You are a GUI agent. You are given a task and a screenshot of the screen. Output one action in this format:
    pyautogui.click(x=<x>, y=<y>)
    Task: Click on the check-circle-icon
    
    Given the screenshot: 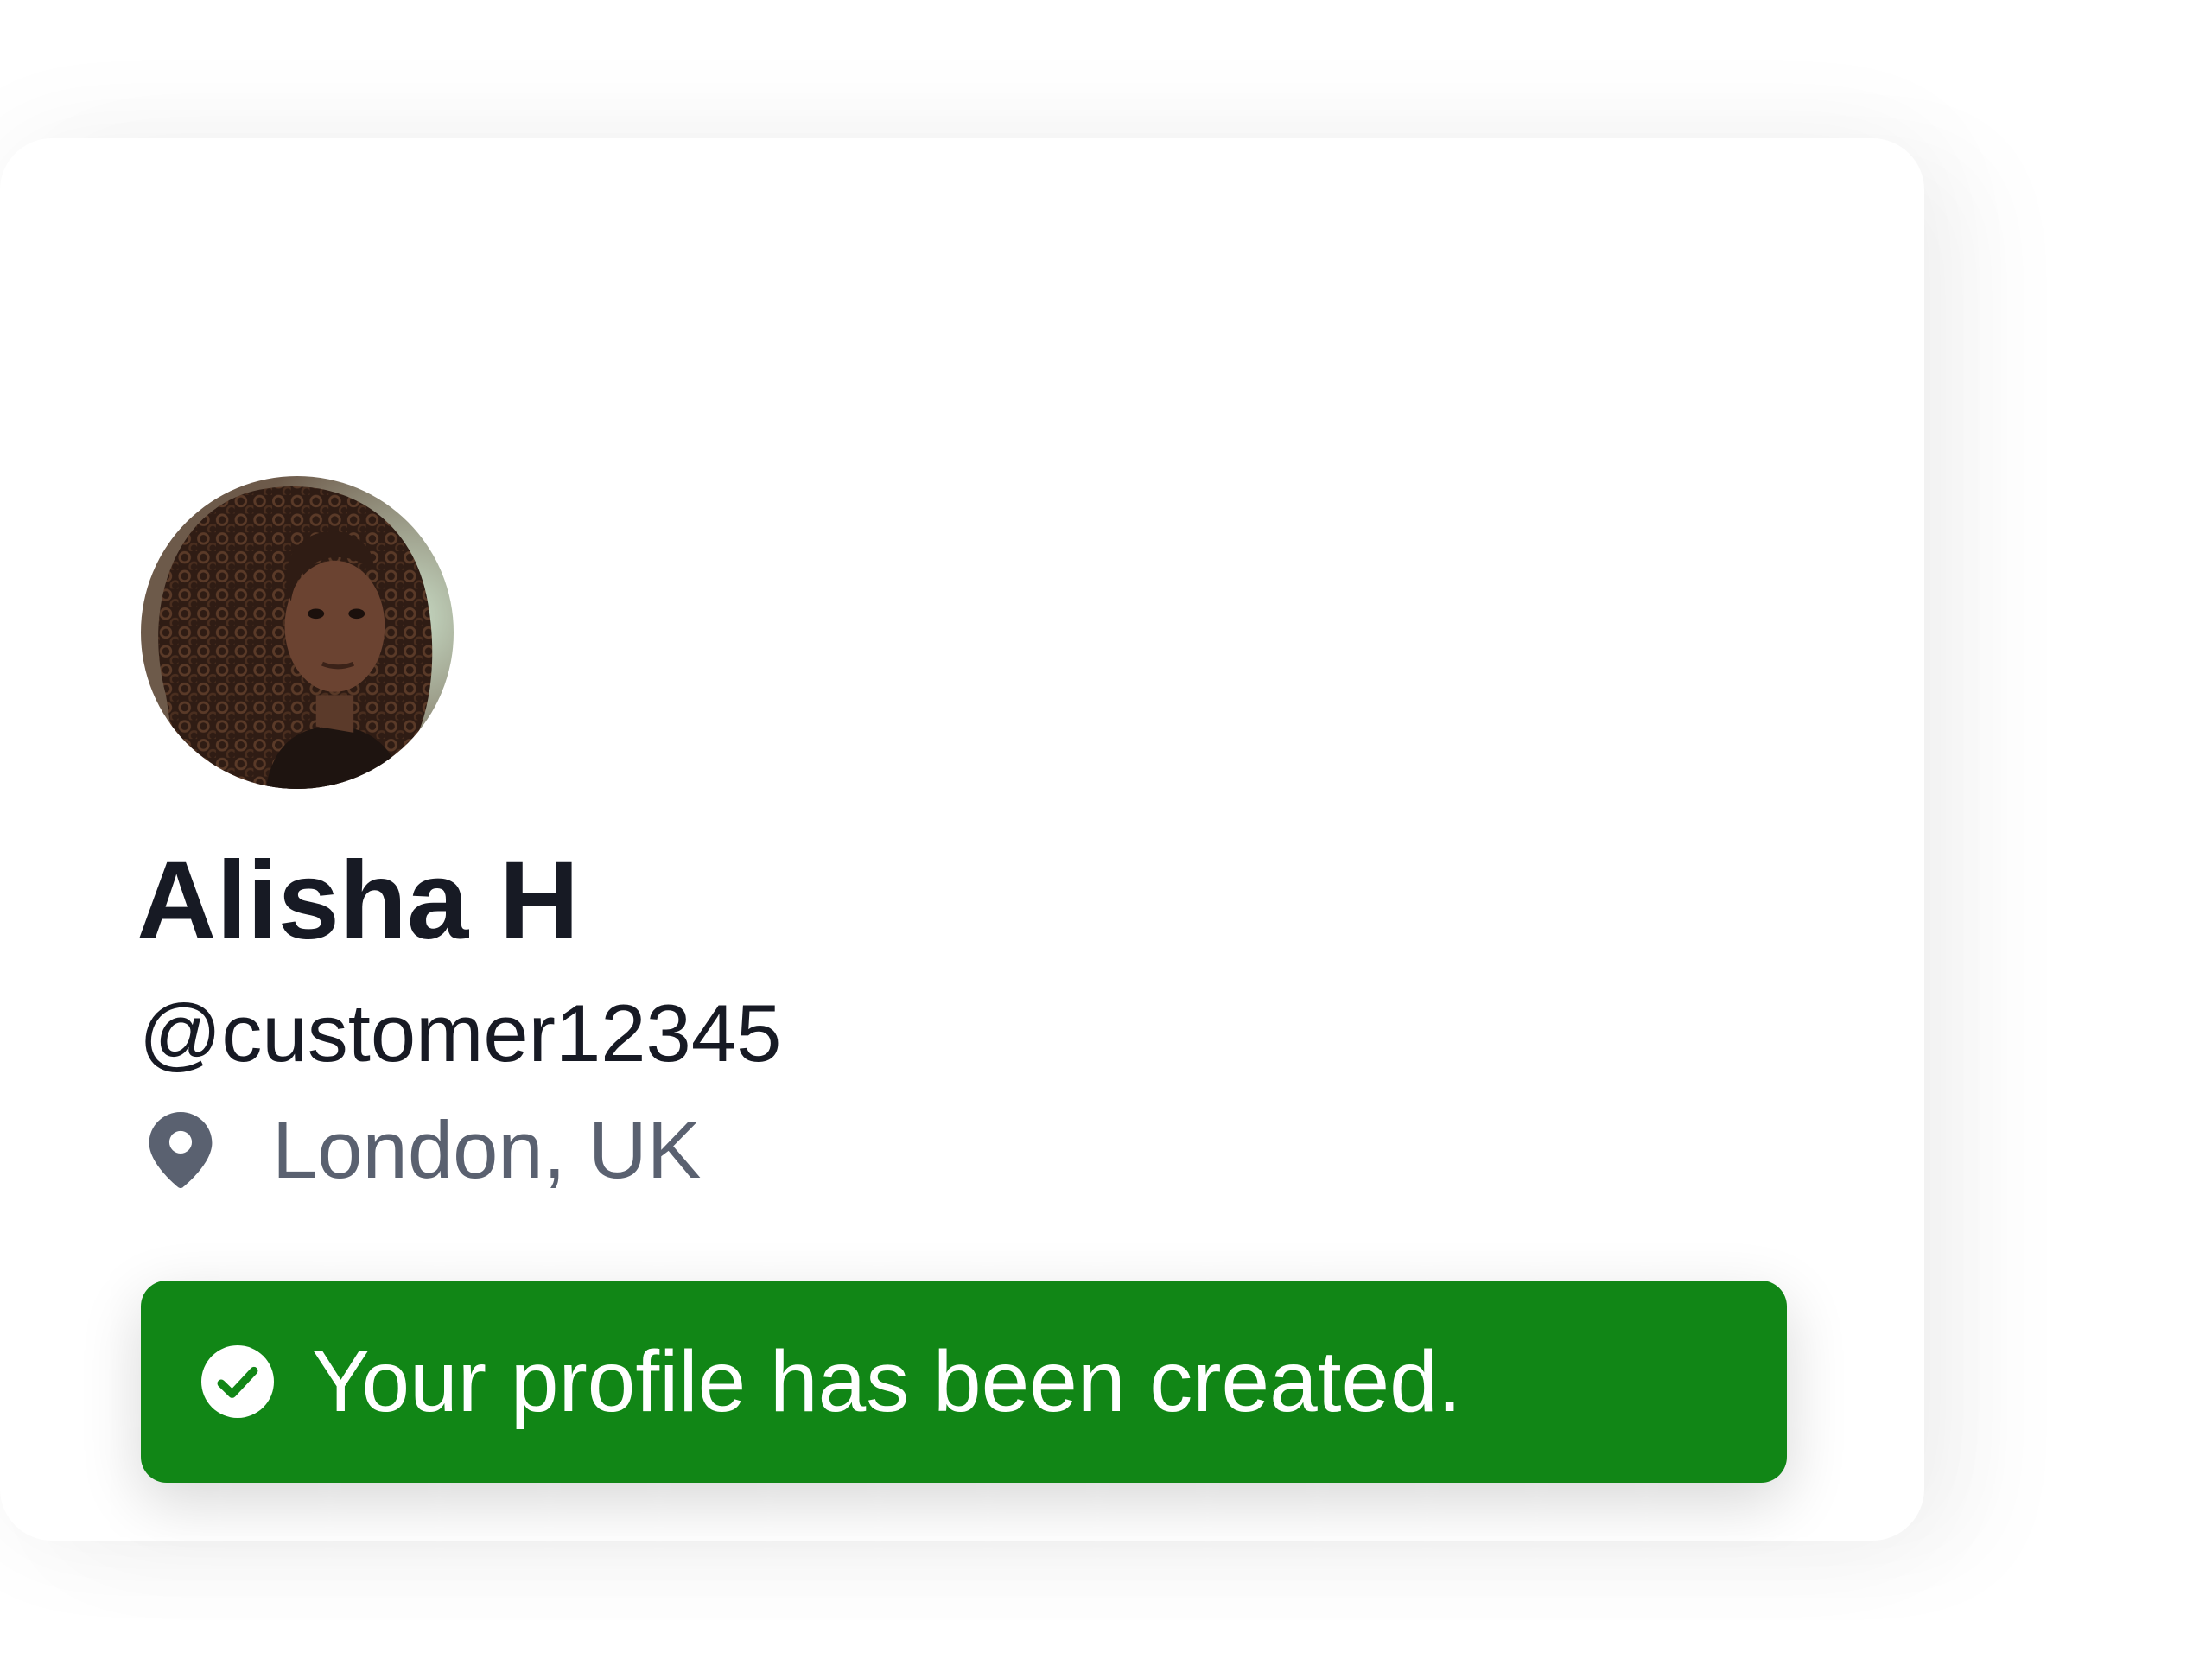 What is the action you would take?
    pyautogui.click(x=237, y=1381)
    